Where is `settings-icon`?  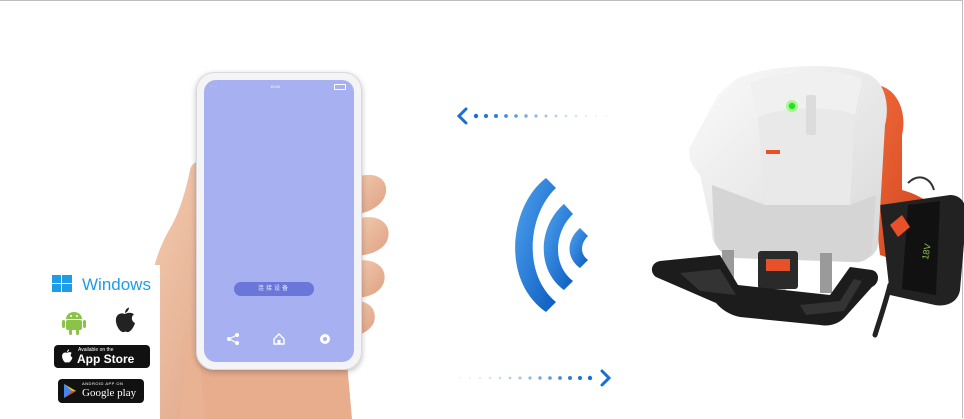
settings-icon is located at coordinates (325, 339).